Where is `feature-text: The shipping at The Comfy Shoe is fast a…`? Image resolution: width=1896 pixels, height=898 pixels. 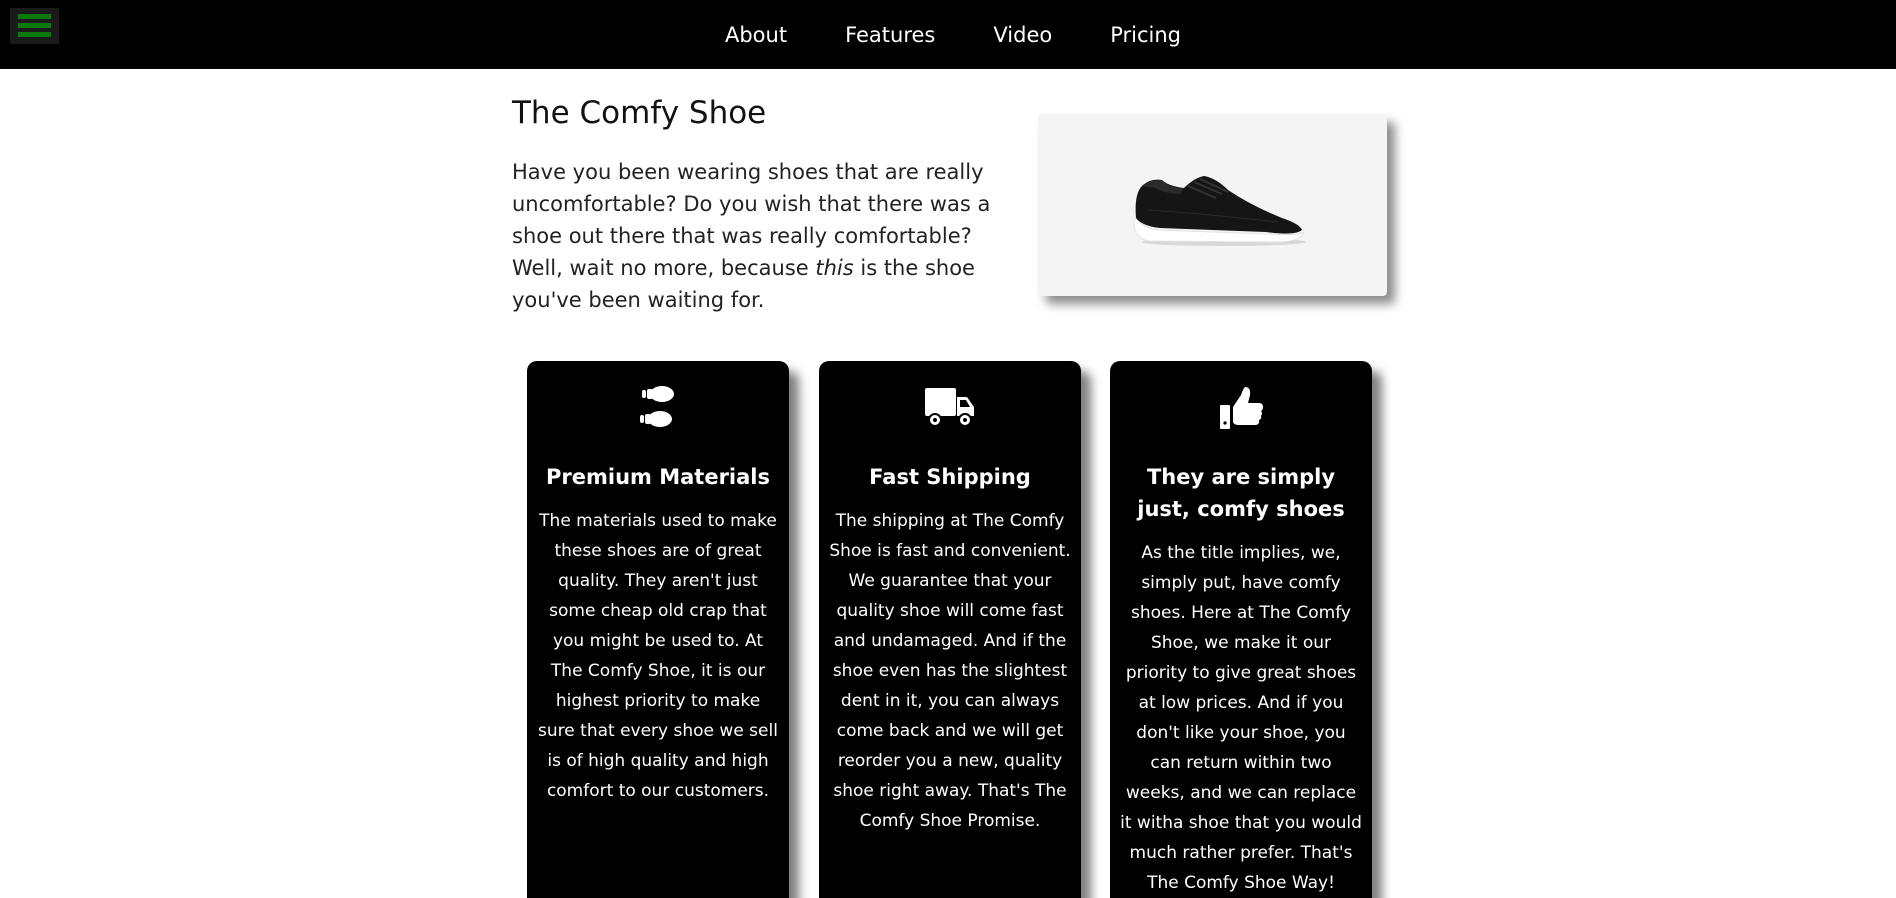
feature-text: The shipping at The Comfy Shoe is fast a… is located at coordinates (950, 671).